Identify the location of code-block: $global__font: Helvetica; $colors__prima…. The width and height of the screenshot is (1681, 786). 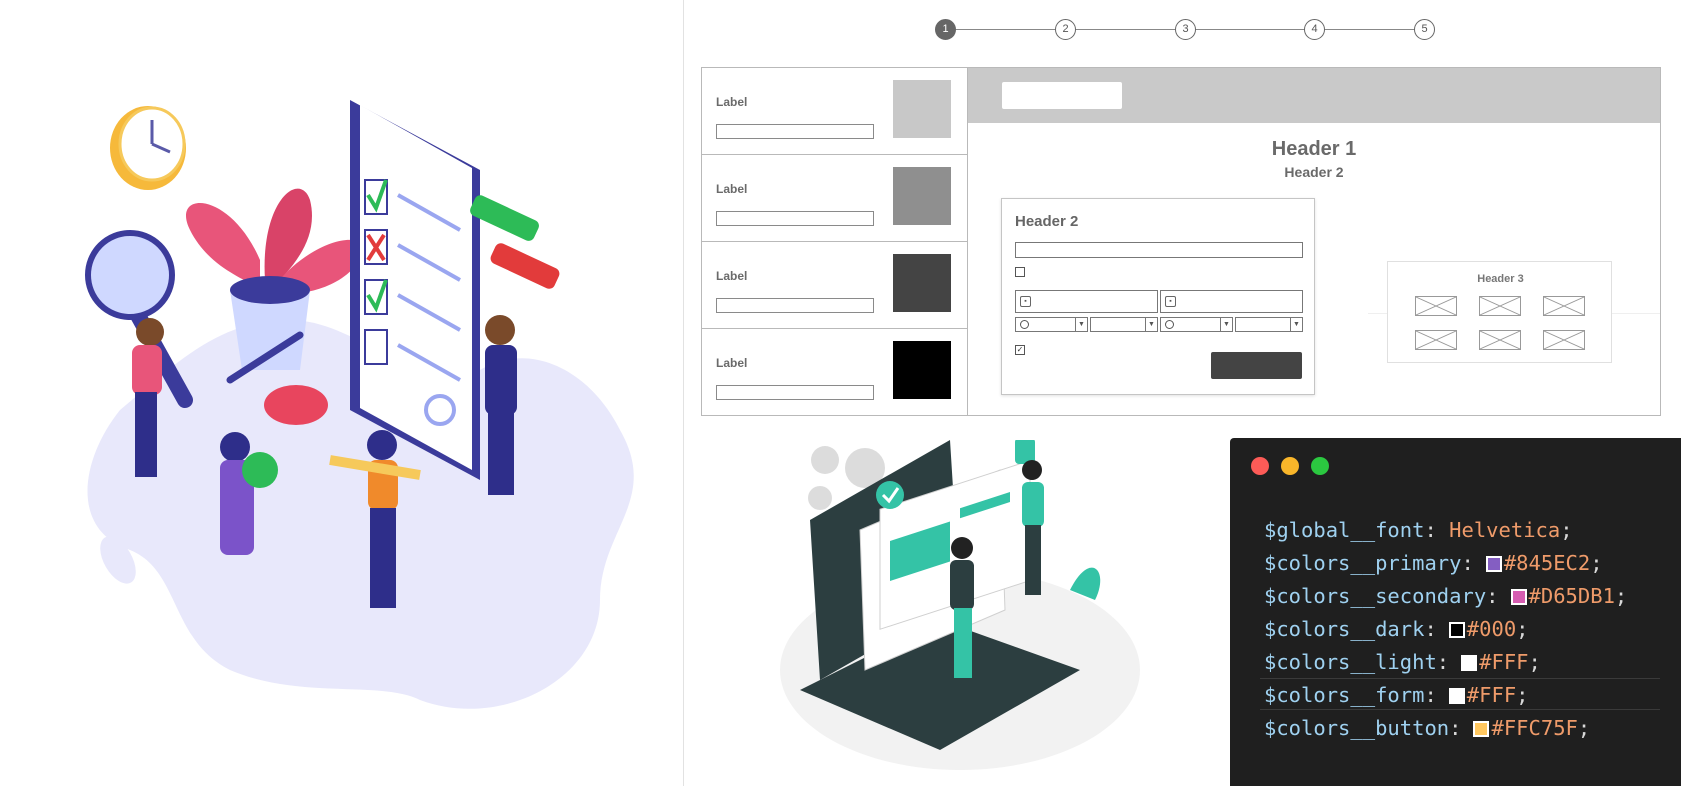
(1445, 629).